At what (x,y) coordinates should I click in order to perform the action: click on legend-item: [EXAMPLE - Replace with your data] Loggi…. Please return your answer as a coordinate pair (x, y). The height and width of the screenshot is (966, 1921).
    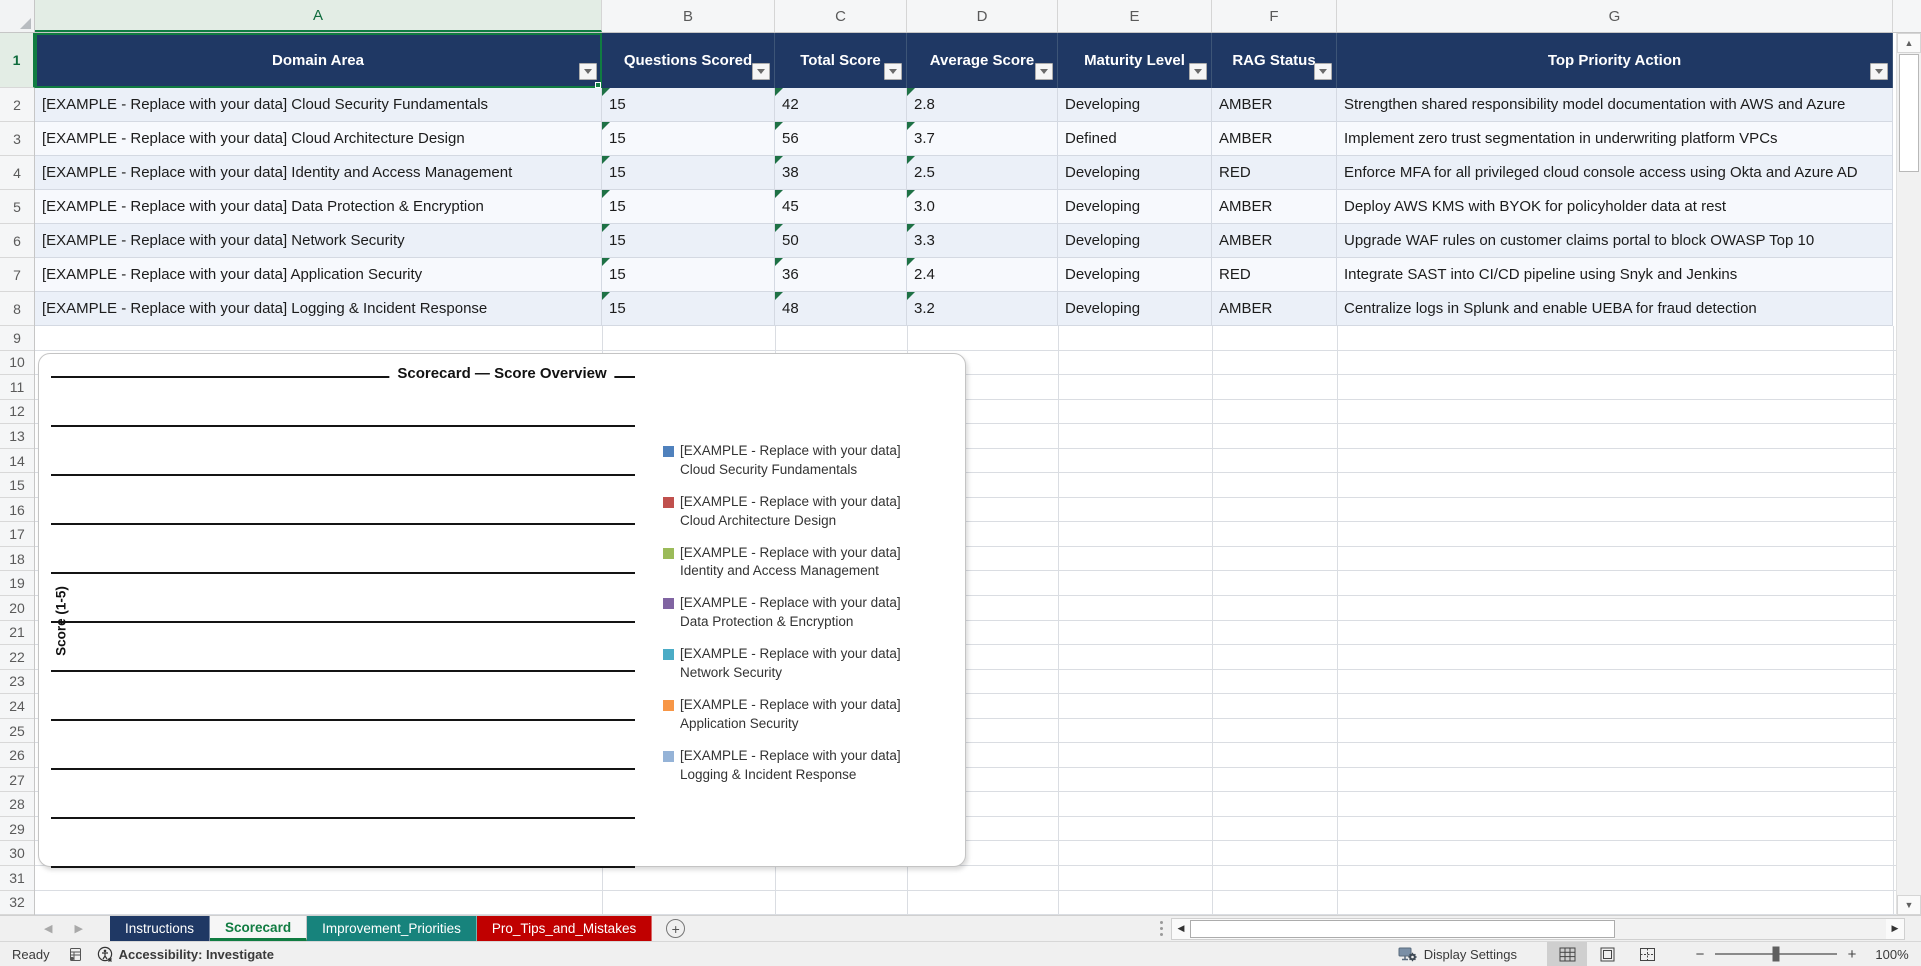
    Looking at the image, I should click on (812, 766).